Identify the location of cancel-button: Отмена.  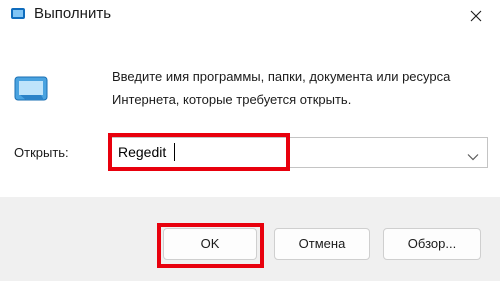
(322, 244).